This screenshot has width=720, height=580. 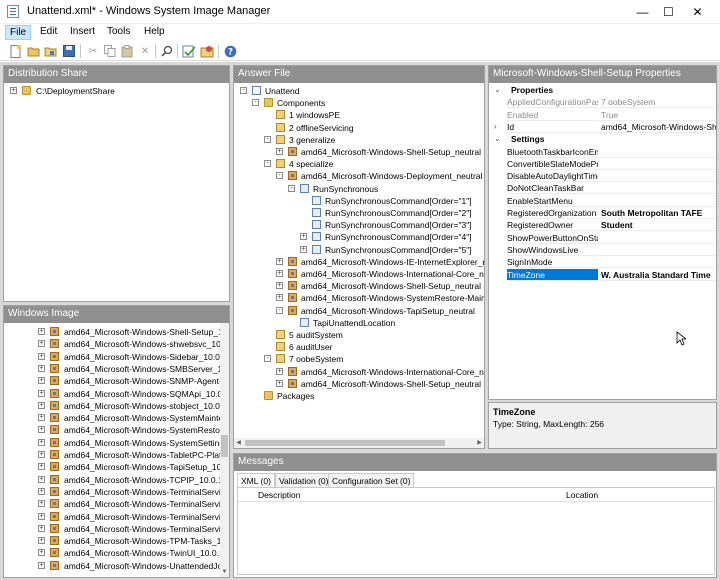 I want to click on property-row: ConvertibleSlateModePr, so click(x=602, y=164).